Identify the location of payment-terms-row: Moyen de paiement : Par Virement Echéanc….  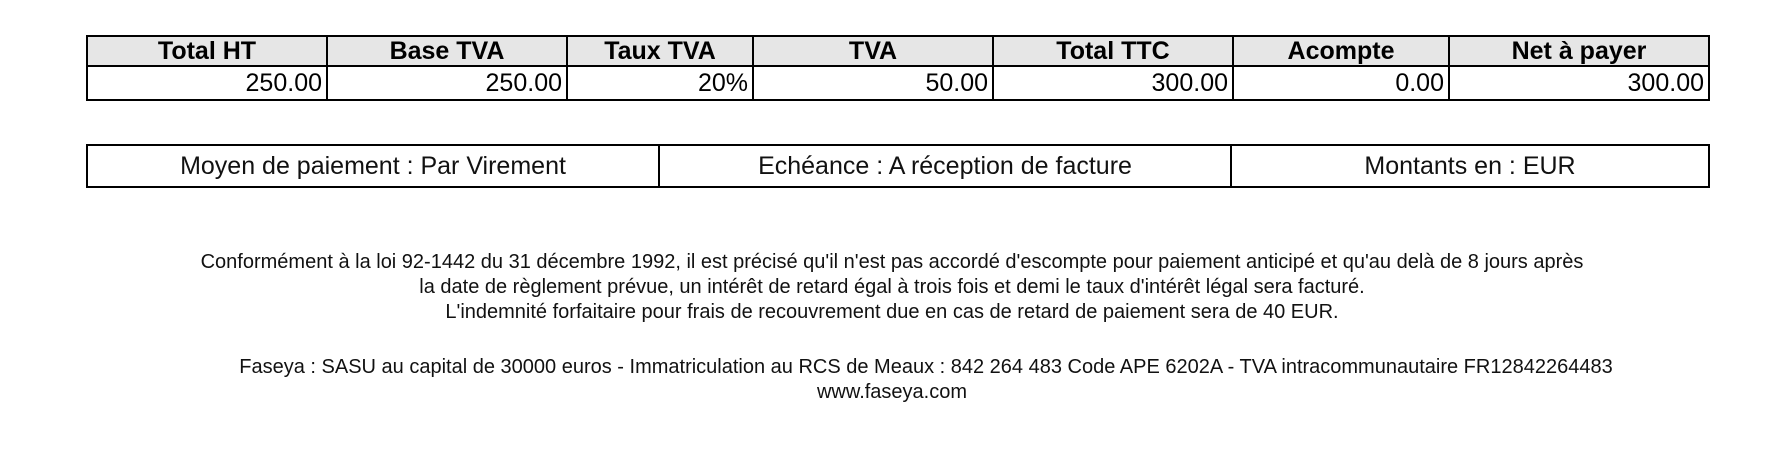
(898, 166).